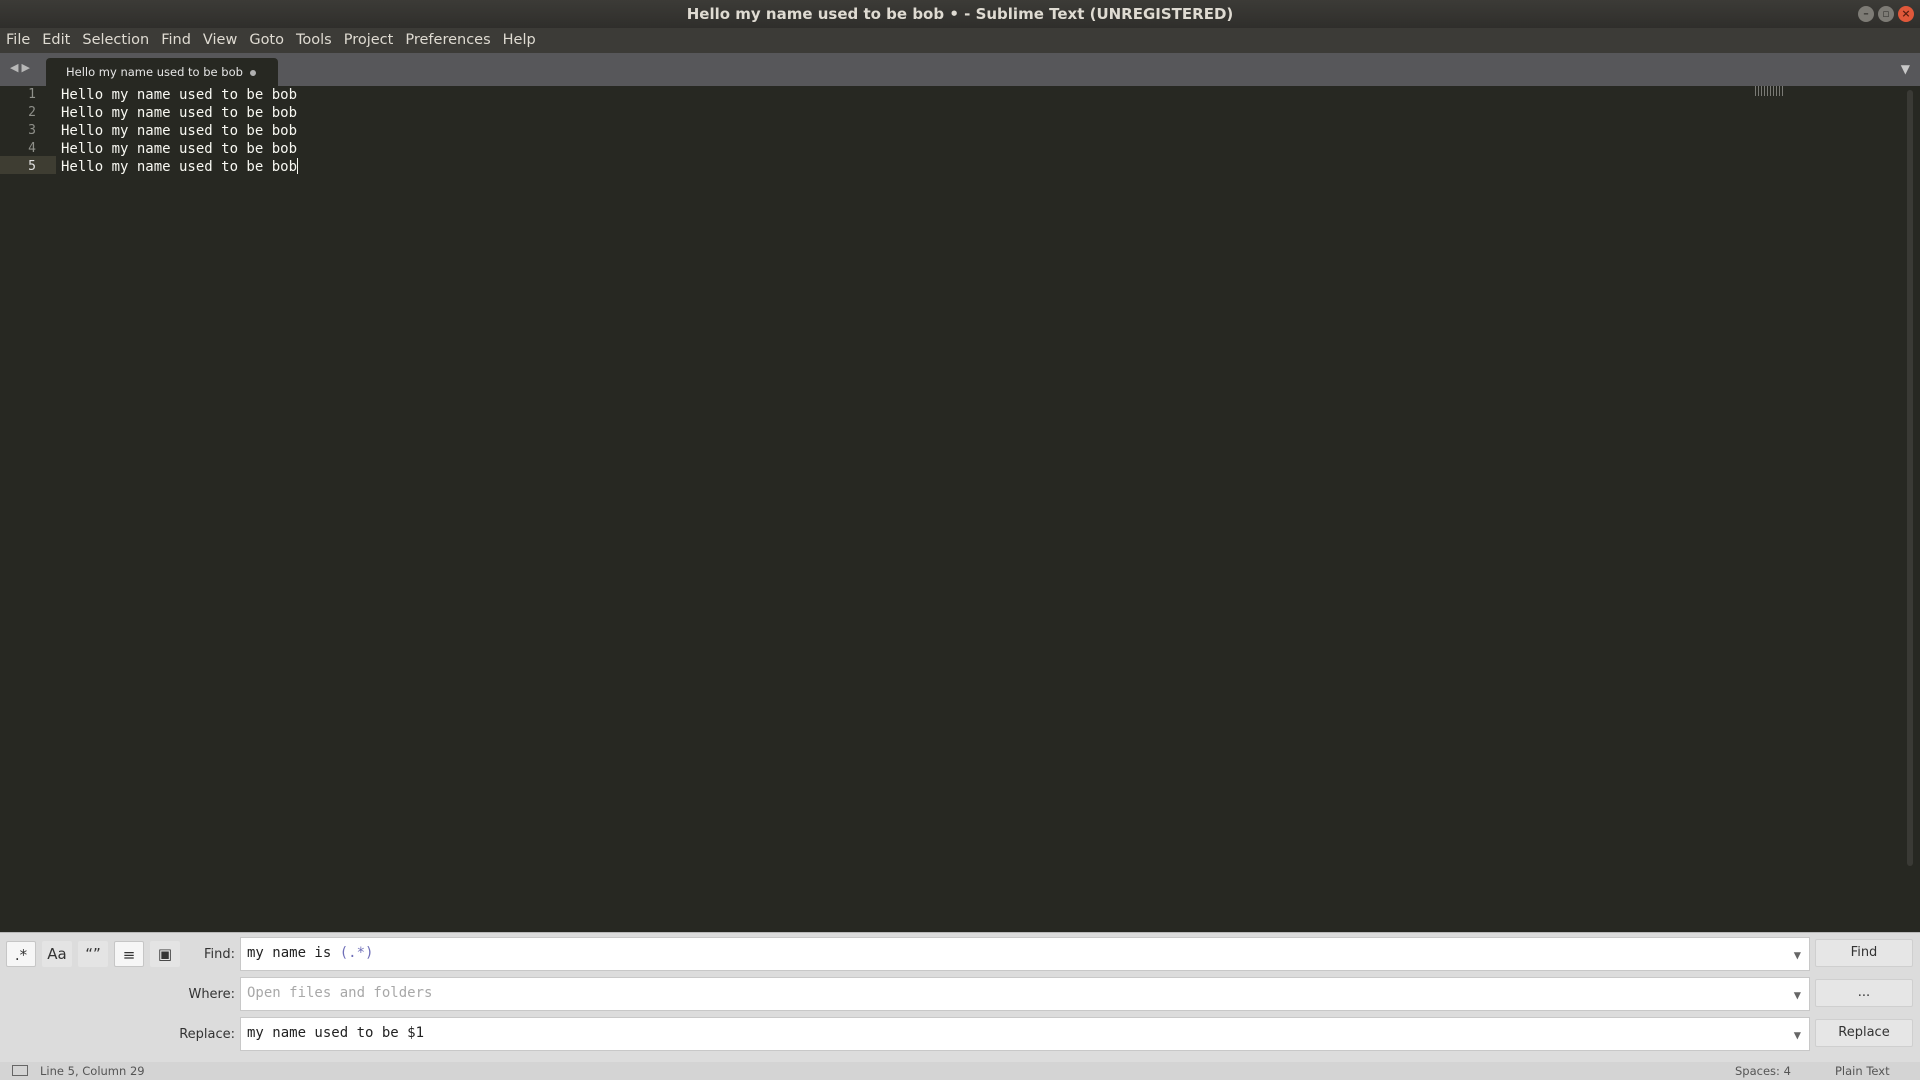 This screenshot has width=1920, height=1080. I want to click on where-history-dropdown-icon: ▼, so click(1797, 995).